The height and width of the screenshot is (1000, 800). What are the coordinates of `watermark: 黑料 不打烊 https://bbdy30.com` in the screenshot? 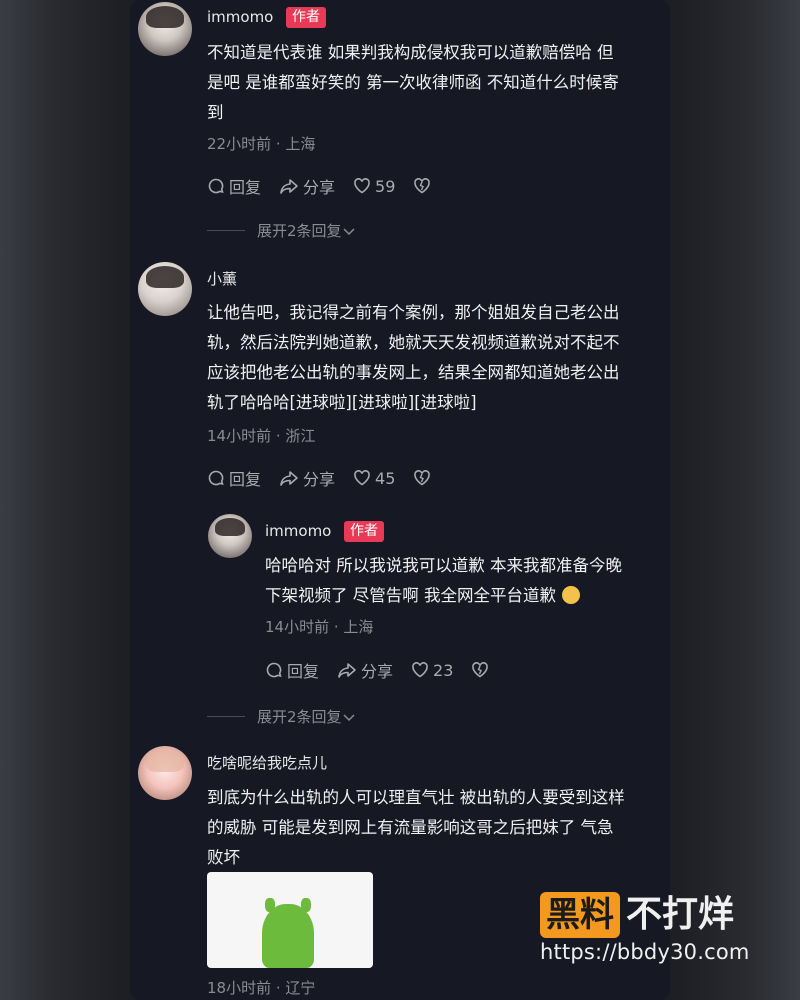 It's located at (645, 928).